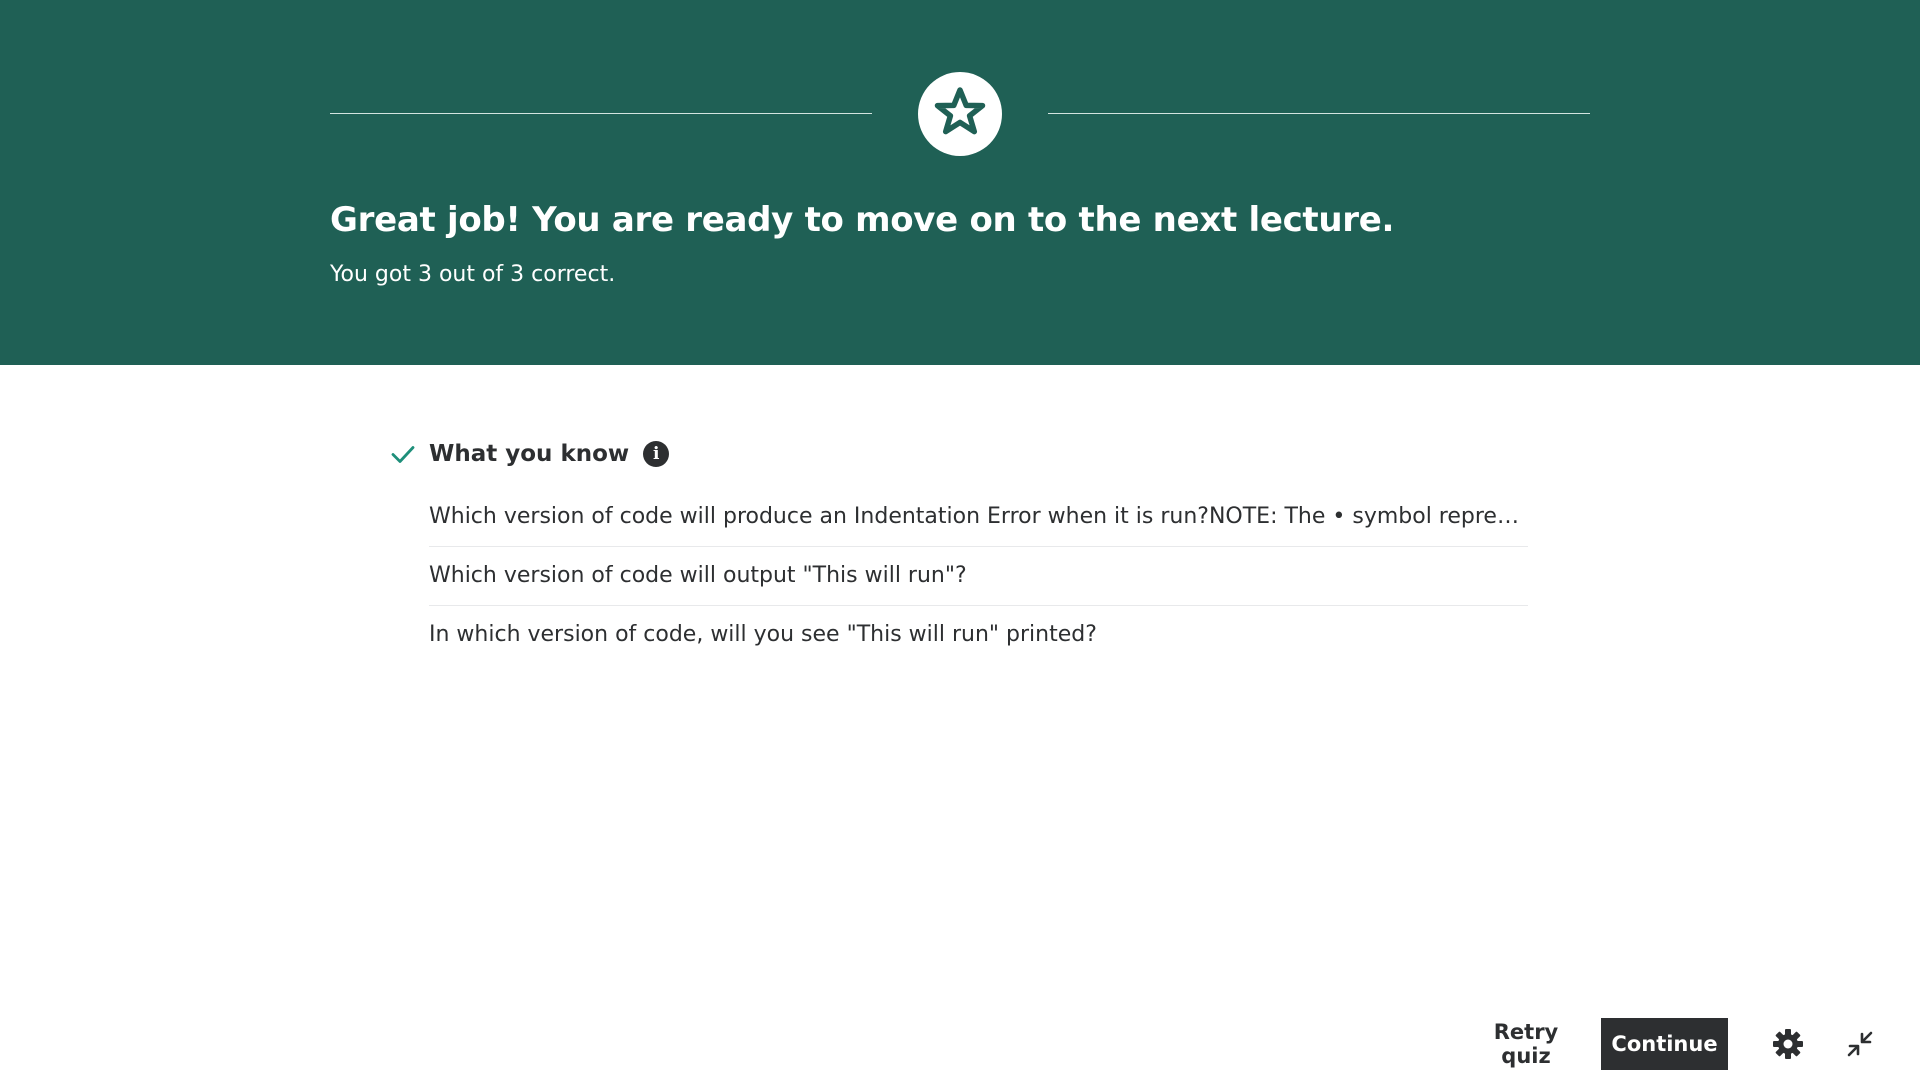 This screenshot has height=1080, width=1920. Describe the element at coordinates (1319, 113) in the screenshot. I see `banner-divider-right` at that location.